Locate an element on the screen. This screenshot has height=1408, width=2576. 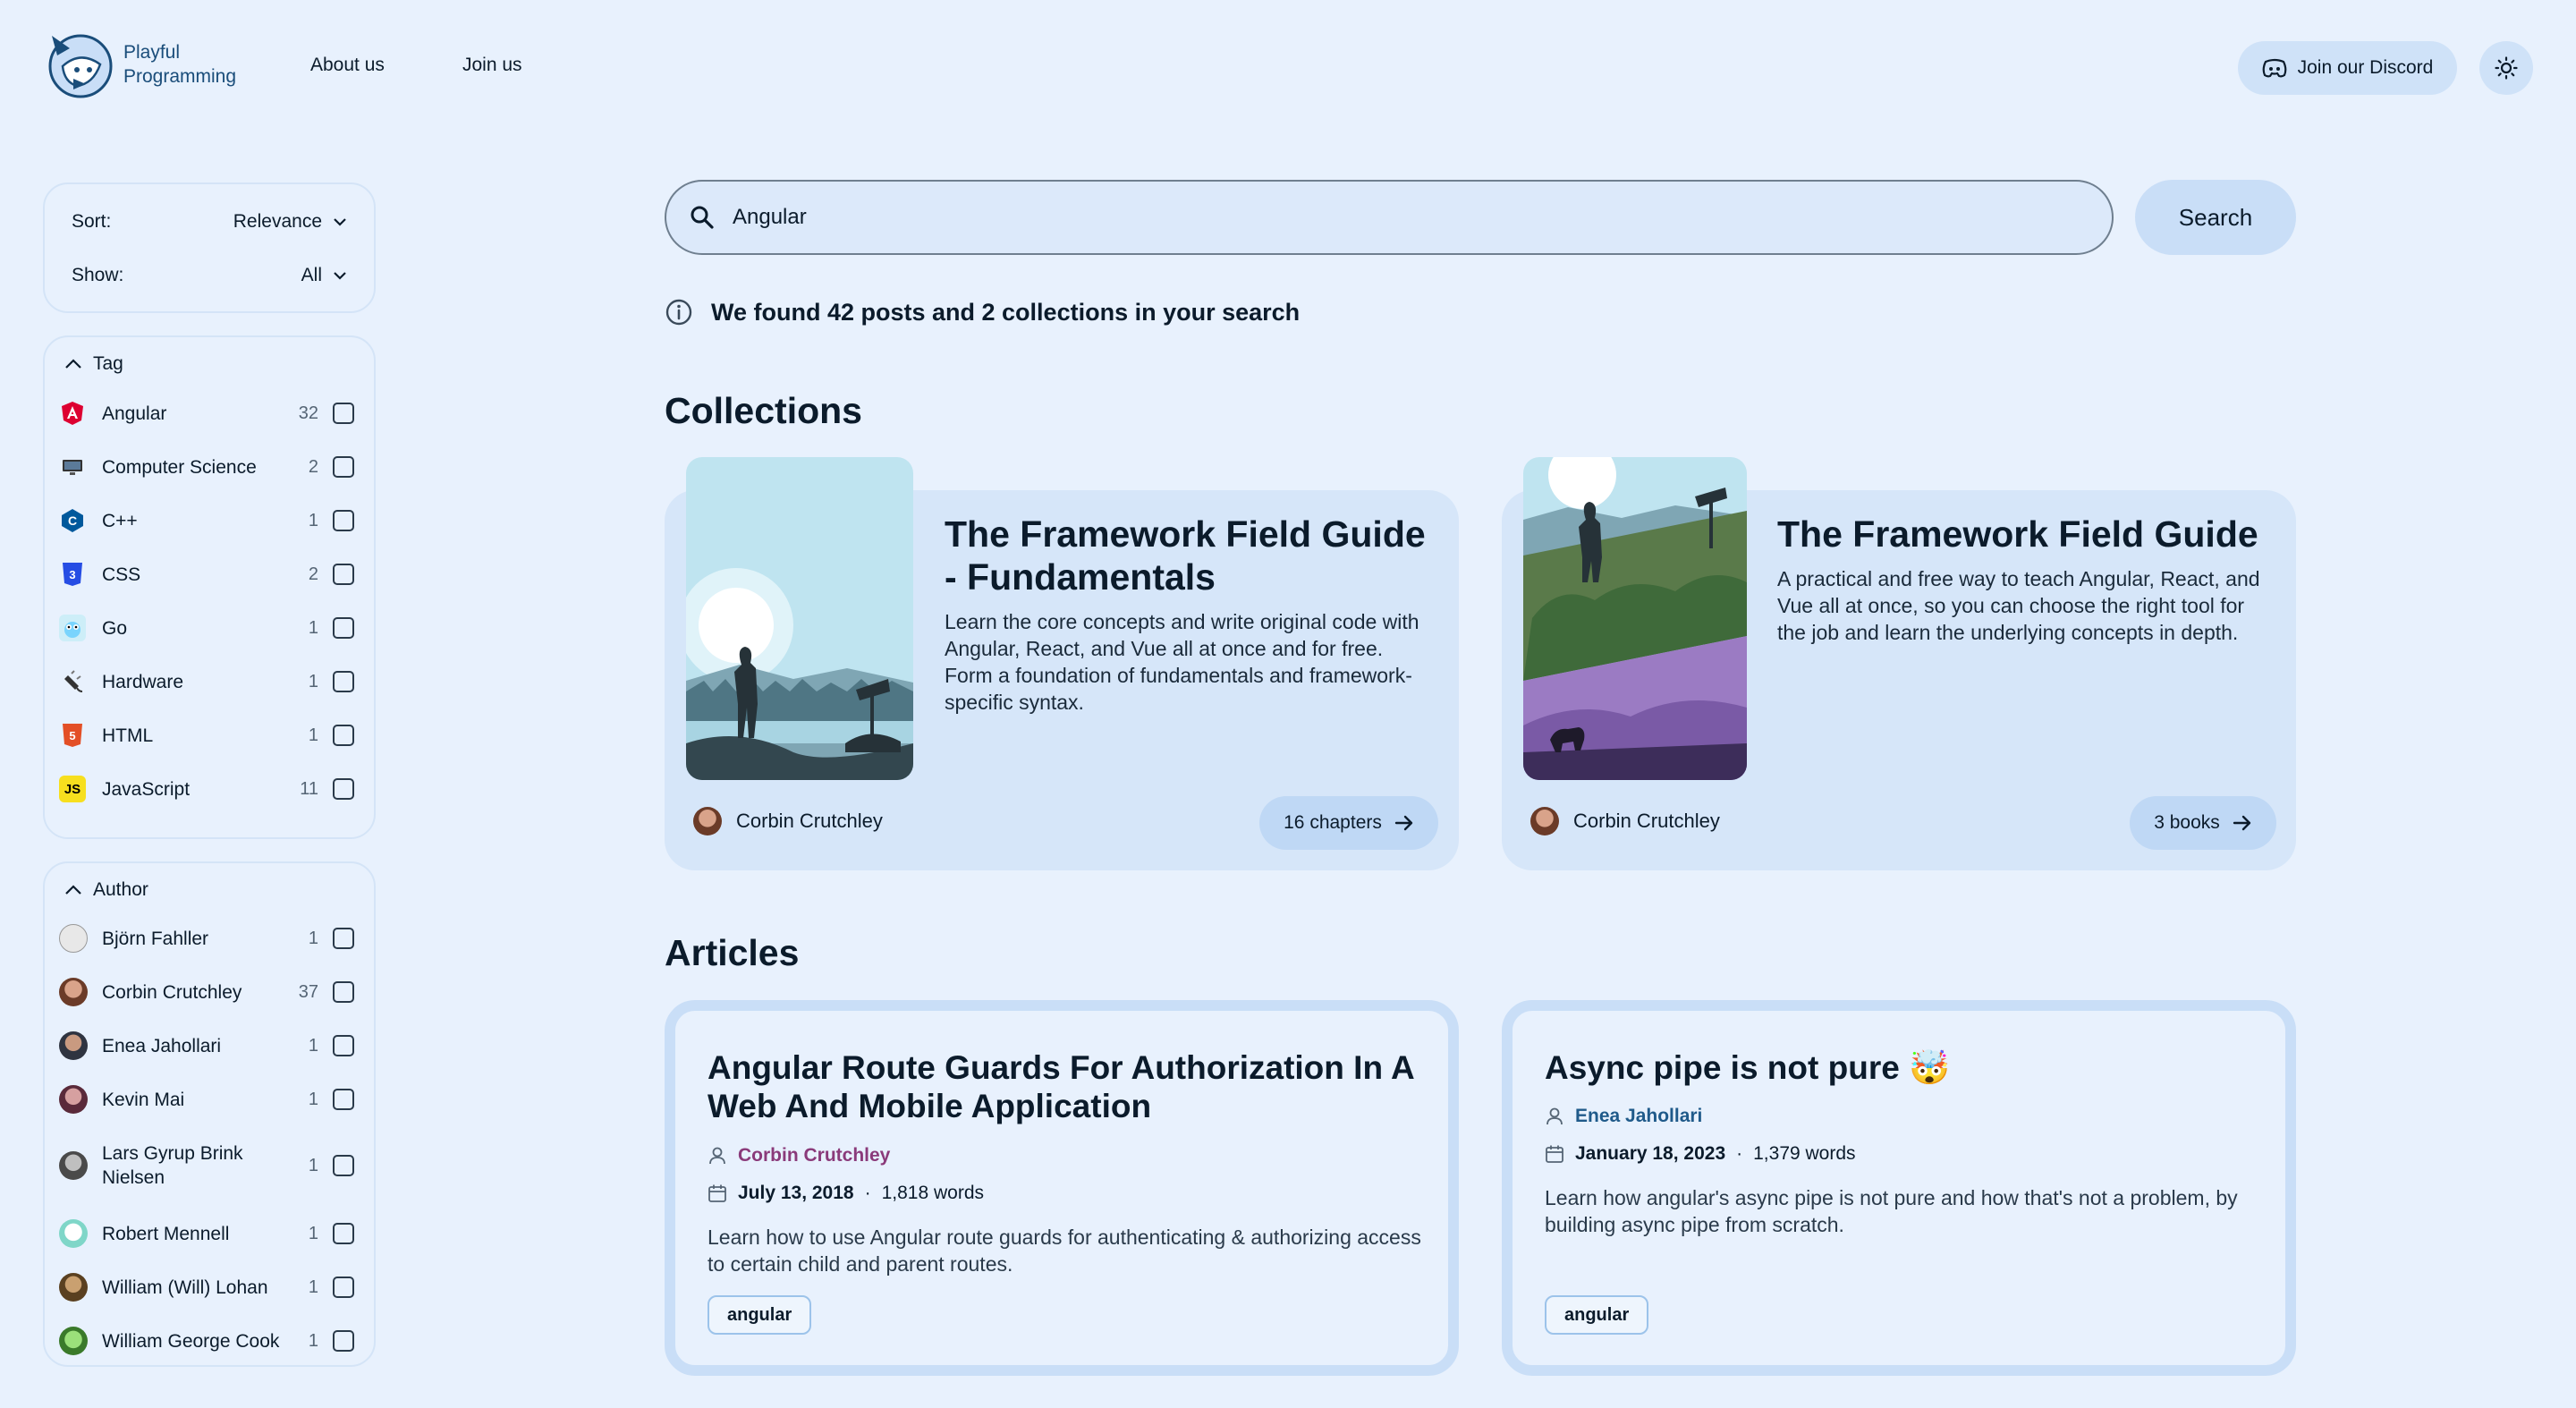
search-field is located at coordinates (1389, 217).